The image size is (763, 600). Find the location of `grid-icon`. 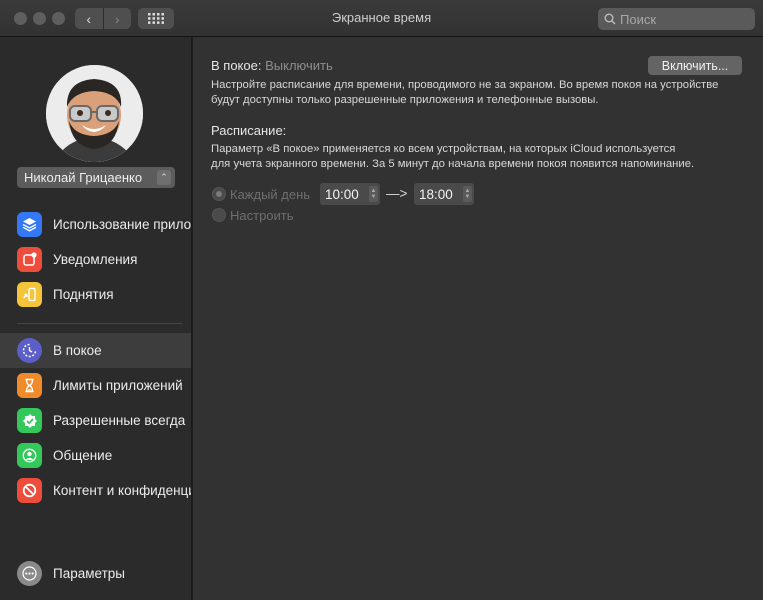

grid-icon is located at coordinates (156, 18).